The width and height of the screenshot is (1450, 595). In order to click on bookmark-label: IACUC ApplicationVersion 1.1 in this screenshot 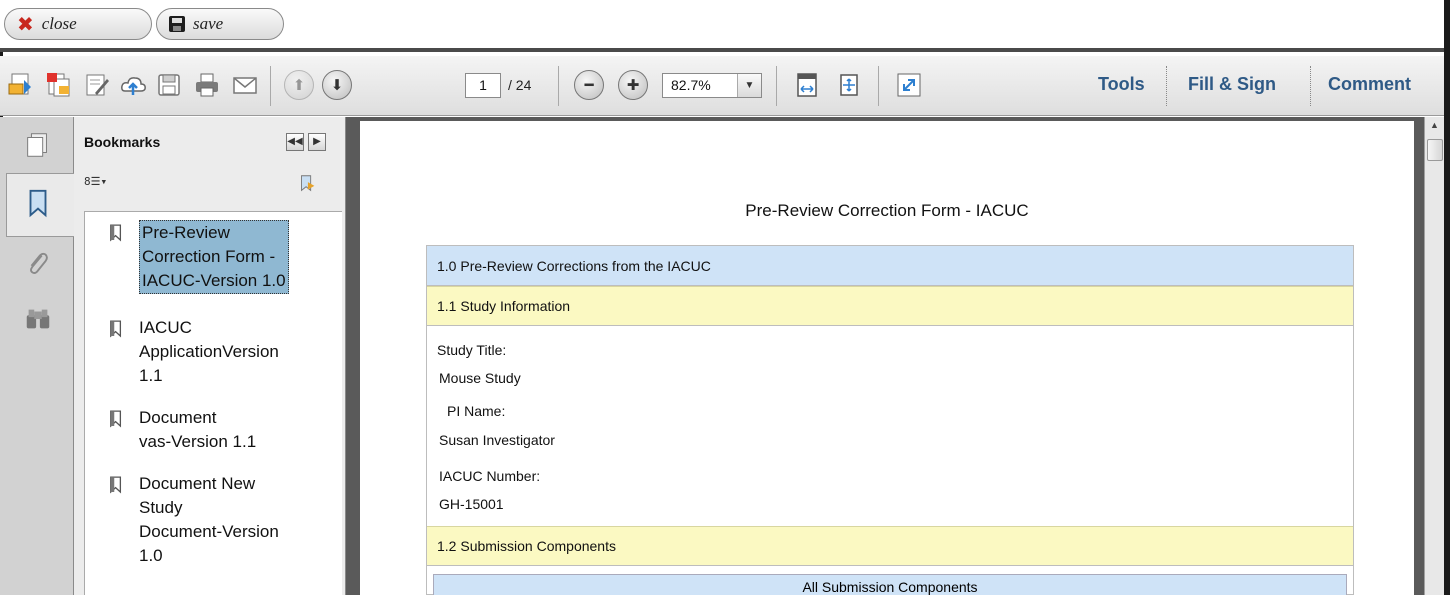, I will do `click(209, 351)`.